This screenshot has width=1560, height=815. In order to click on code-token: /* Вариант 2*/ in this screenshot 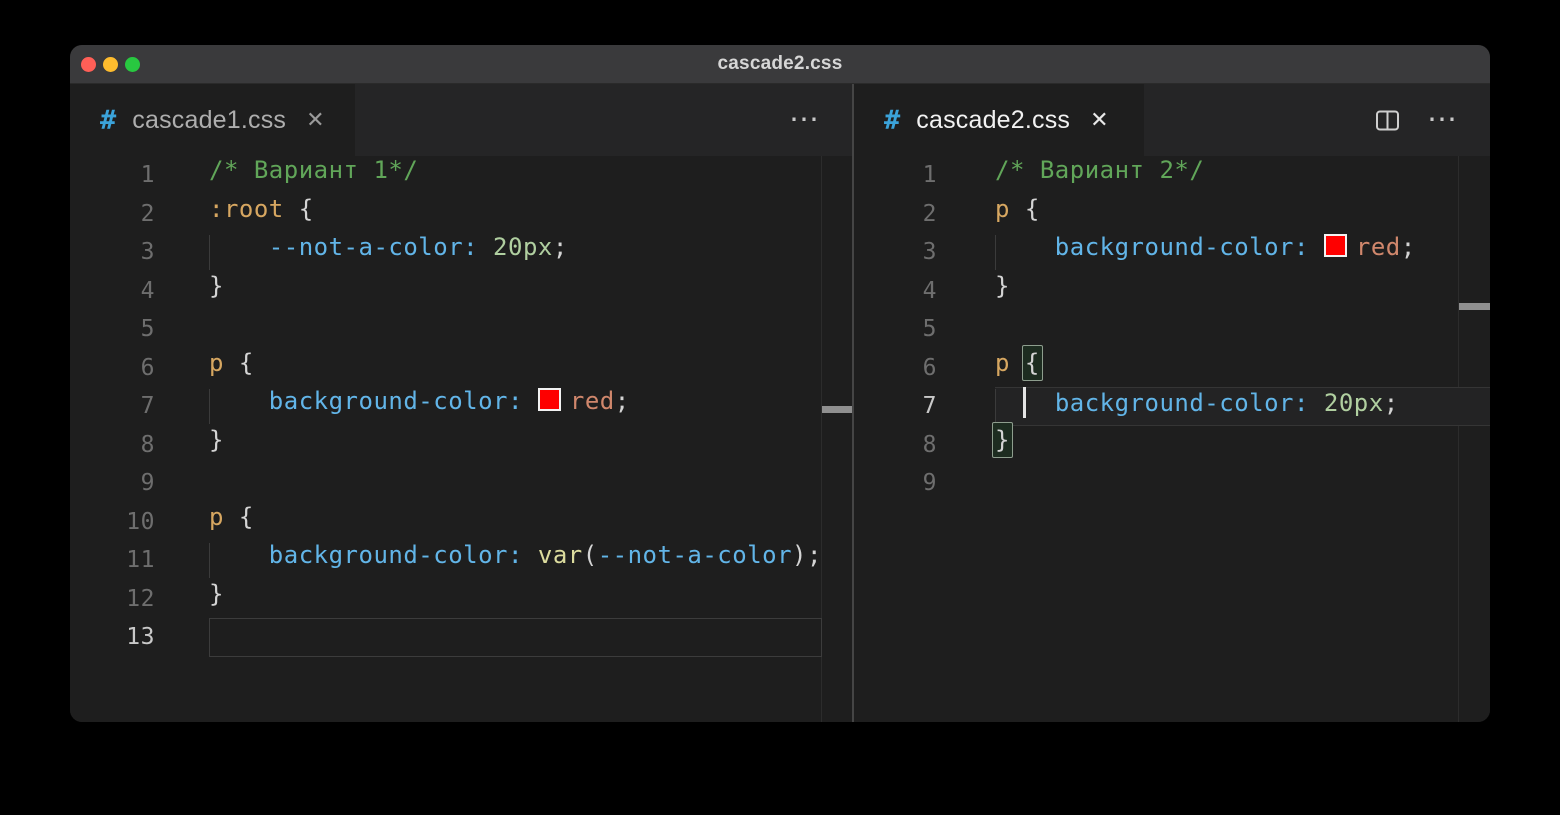, I will do `click(1100, 170)`.